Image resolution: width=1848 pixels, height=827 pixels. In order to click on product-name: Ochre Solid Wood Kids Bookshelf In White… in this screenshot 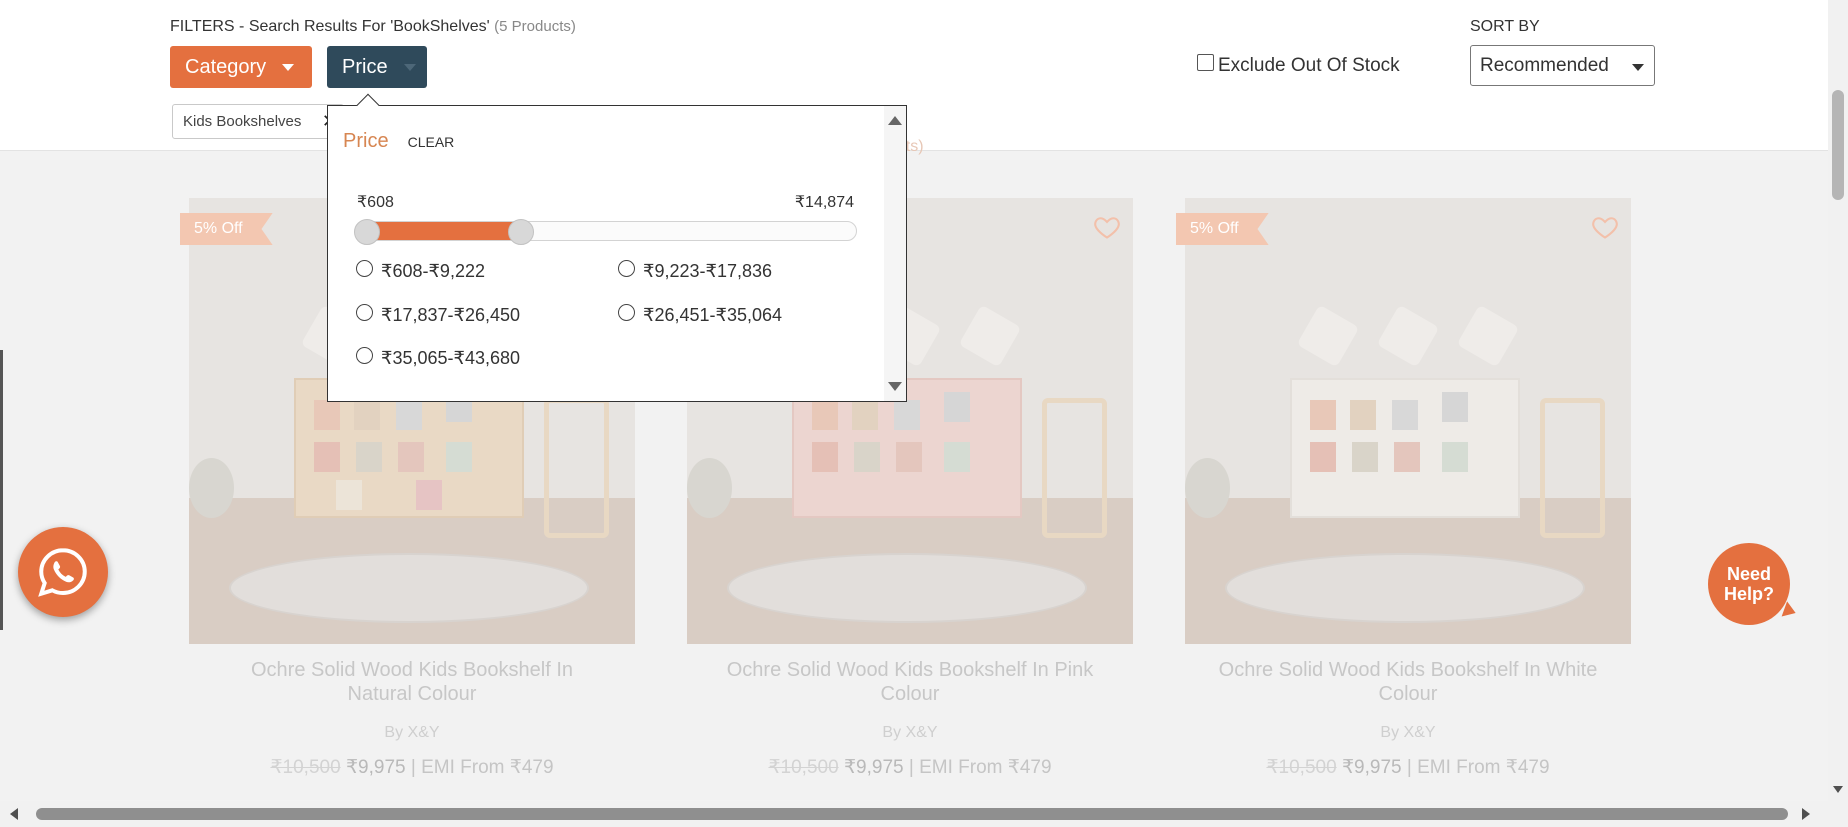, I will do `click(1408, 682)`.